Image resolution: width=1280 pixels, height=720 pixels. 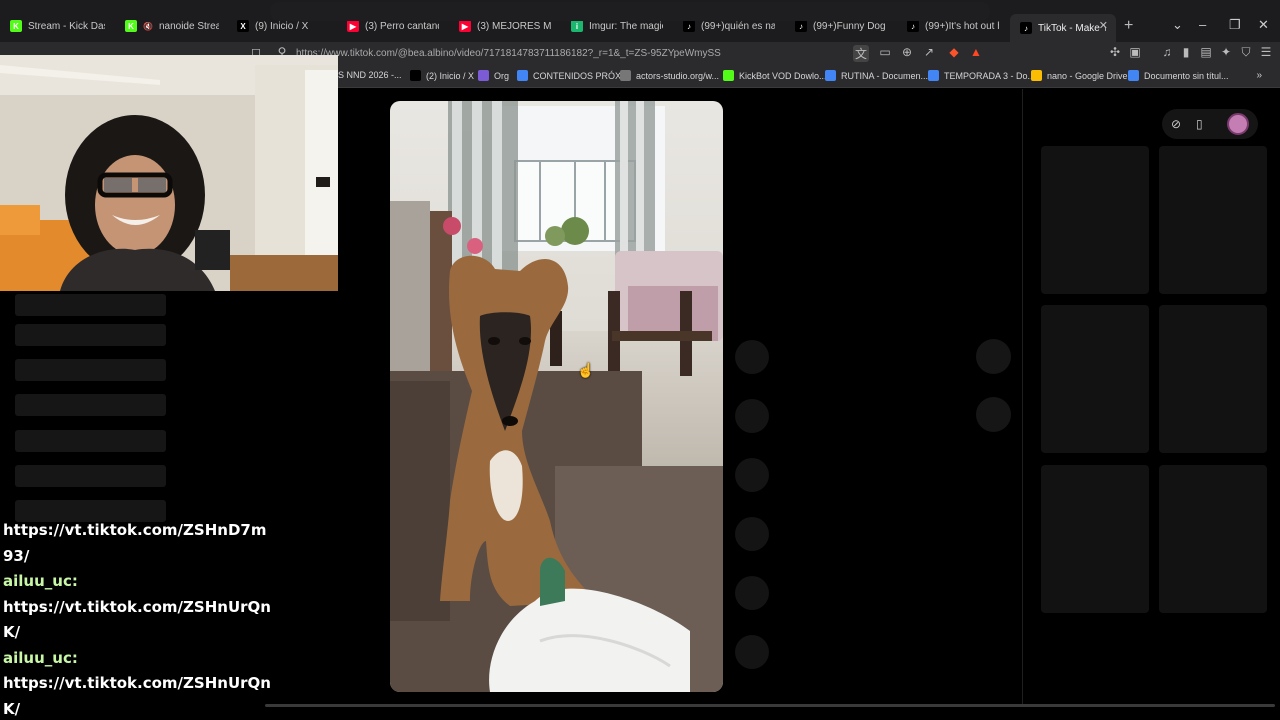 What do you see at coordinates (450, 75) in the screenshot?
I see `bookmark-label: (2) Inicio / X` at bounding box center [450, 75].